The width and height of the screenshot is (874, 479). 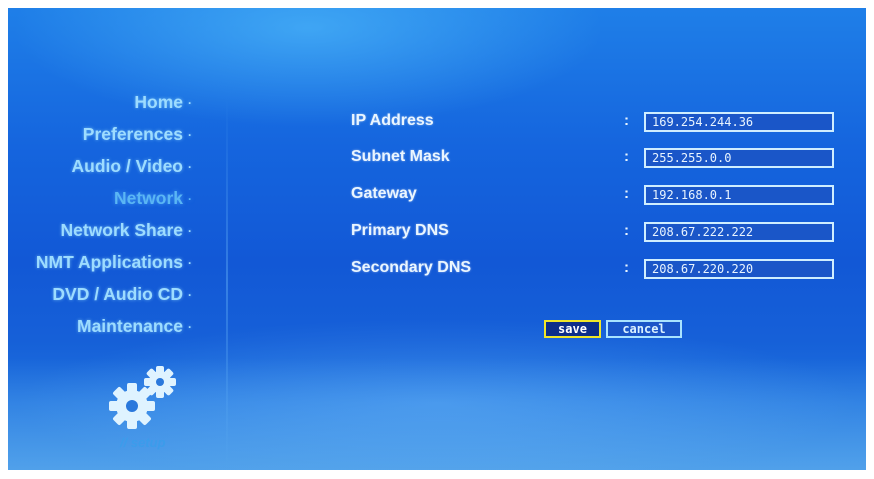 What do you see at coordinates (158, 102) in the screenshot?
I see `sidebar-item-label: Home` at bounding box center [158, 102].